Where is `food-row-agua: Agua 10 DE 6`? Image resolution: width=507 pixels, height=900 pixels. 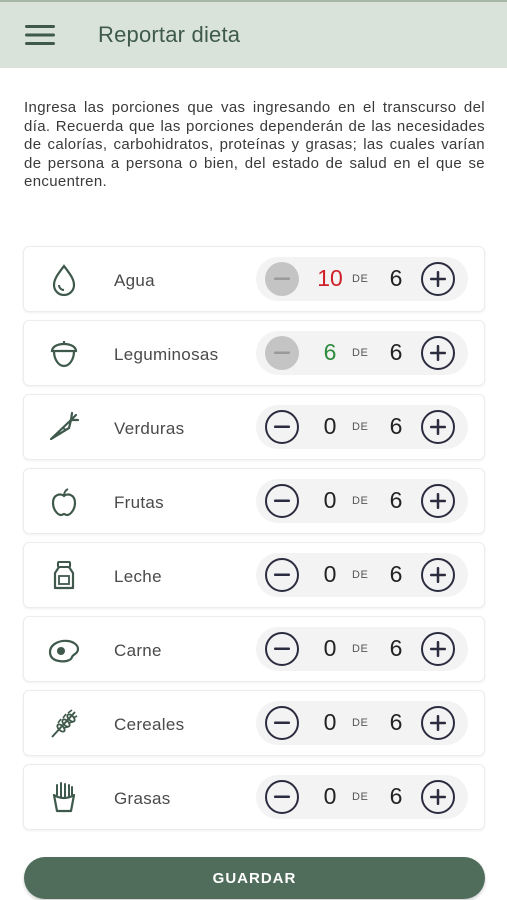 food-row-agua: Agua 10 DE 6 is located at coordinates (254, 279).